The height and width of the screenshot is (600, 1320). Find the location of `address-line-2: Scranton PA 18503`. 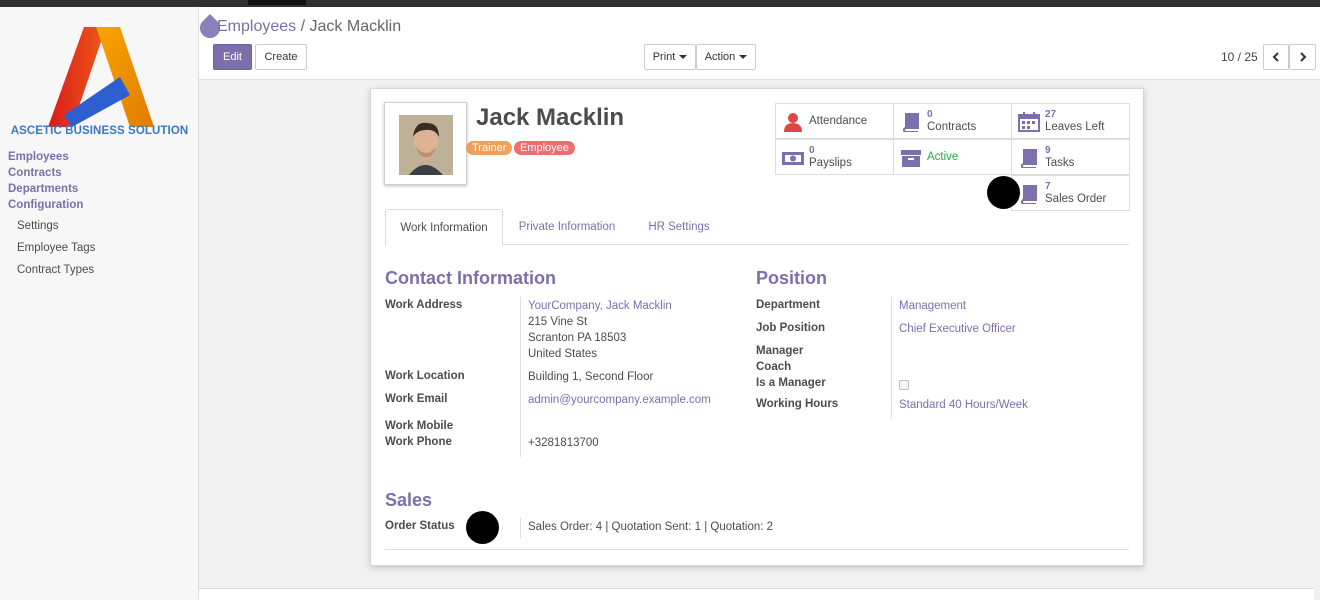

address-line-2: Scranton PA 18503 is located at coordinates (577, 338).